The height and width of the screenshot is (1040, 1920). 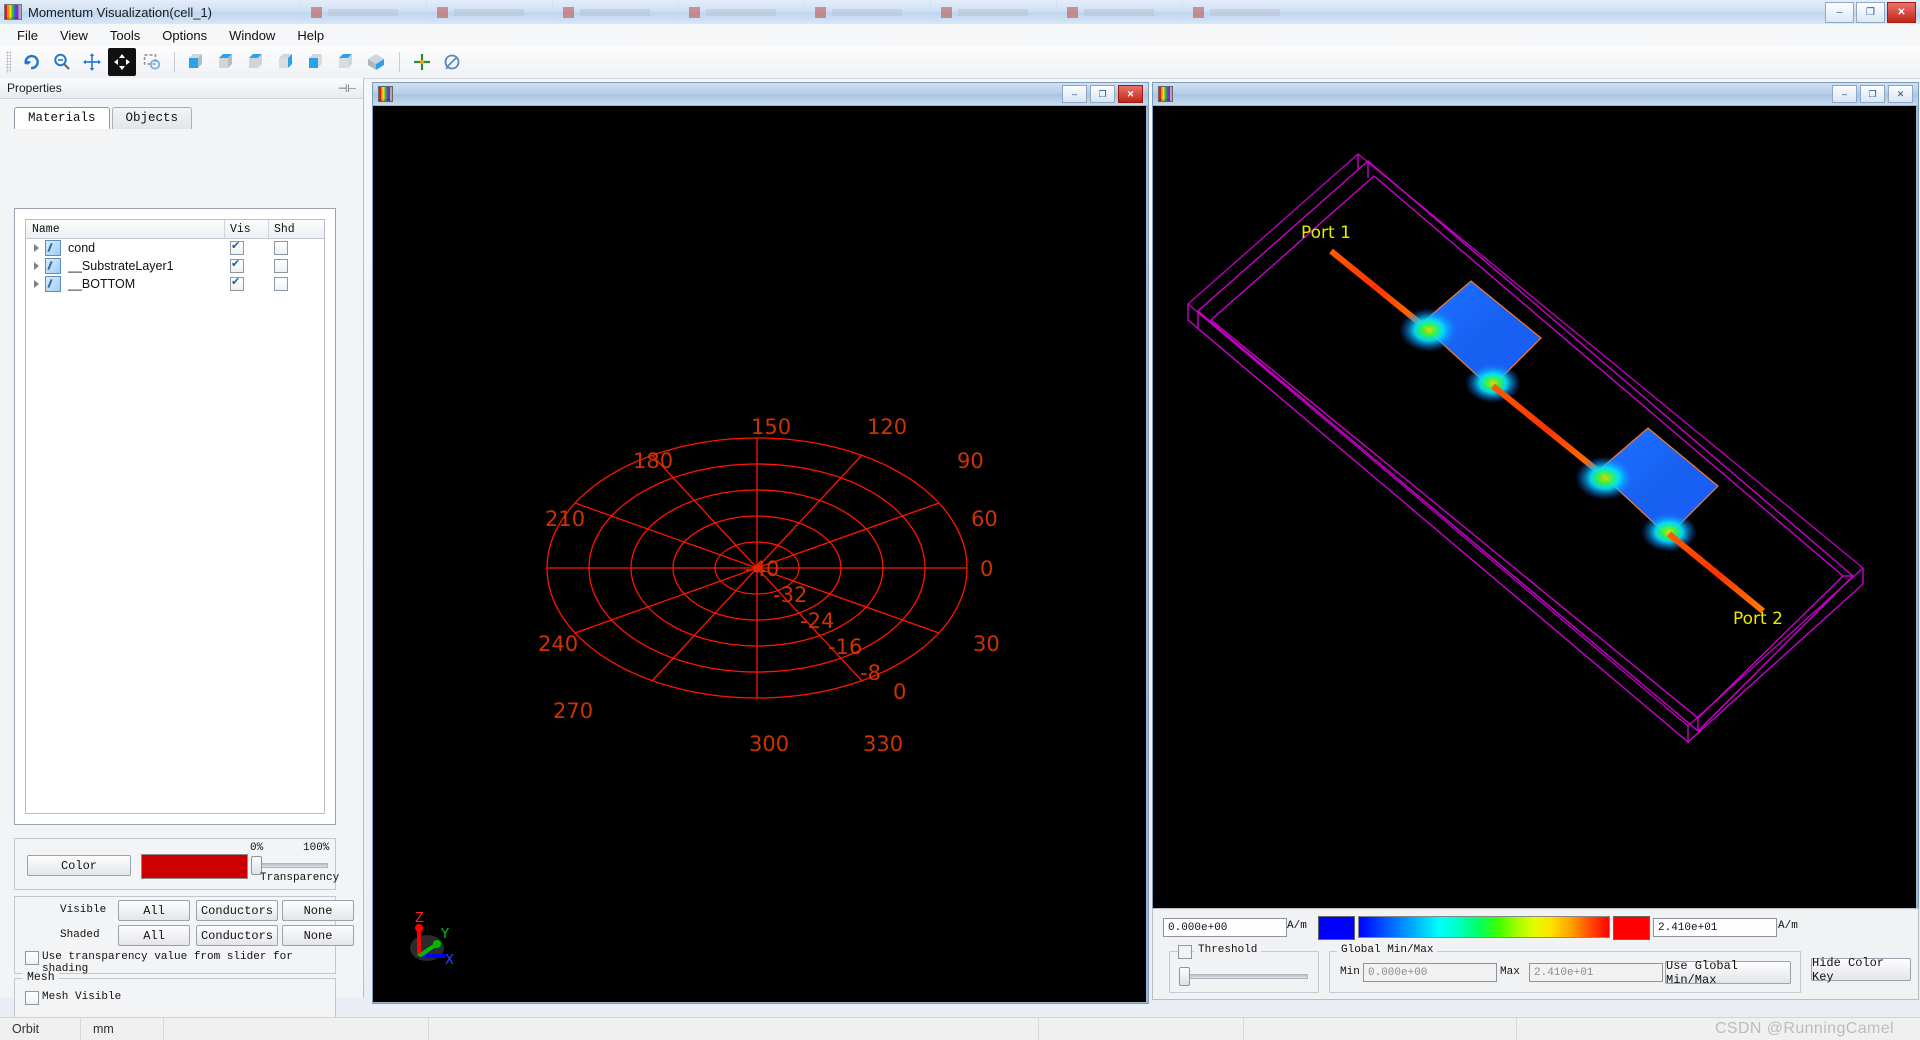 What do you see at coordinates (1716, 572) in the screenshot?
I see `feedline-port2` at bounding box center [1716, 572].